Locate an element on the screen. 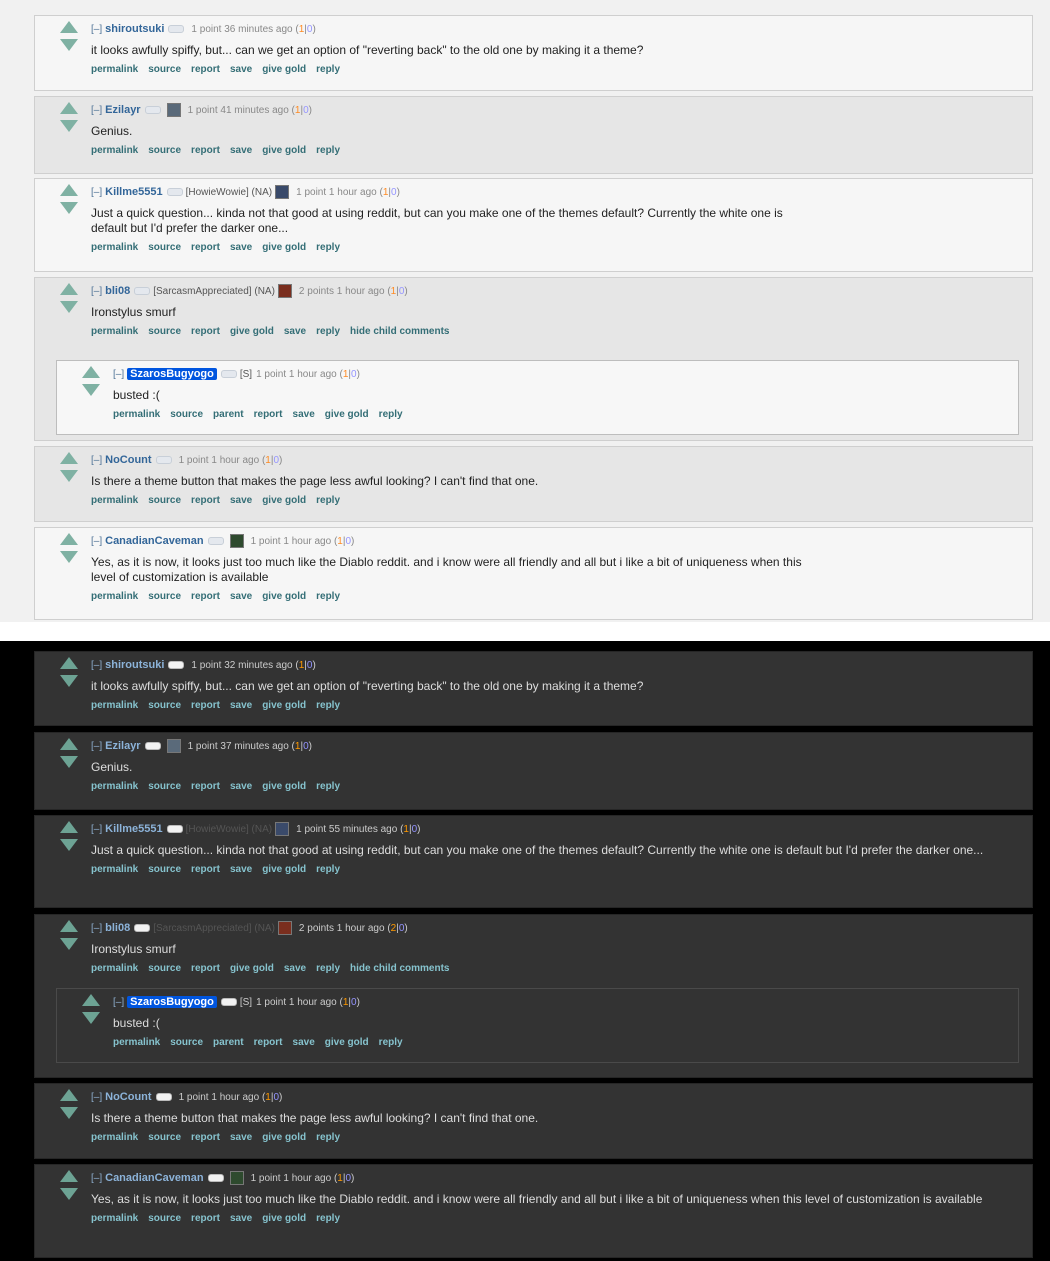 The height and width of the screenshot is (1261, 1050). comment-author: SzarosBugyogo is located at coordinates (172, 1002).